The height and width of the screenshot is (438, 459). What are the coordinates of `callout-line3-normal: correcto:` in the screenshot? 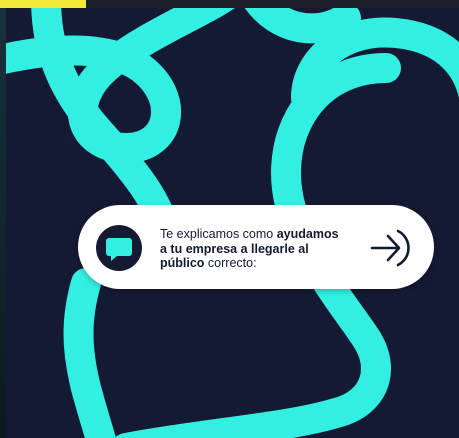 It's located at (230, 263).